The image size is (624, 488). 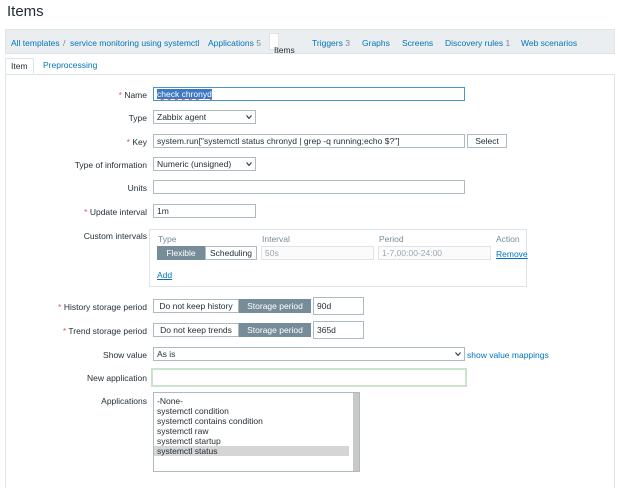 I want to click on tab-discovery-rules: Discovery rules 1, so click(x=477, y=43).